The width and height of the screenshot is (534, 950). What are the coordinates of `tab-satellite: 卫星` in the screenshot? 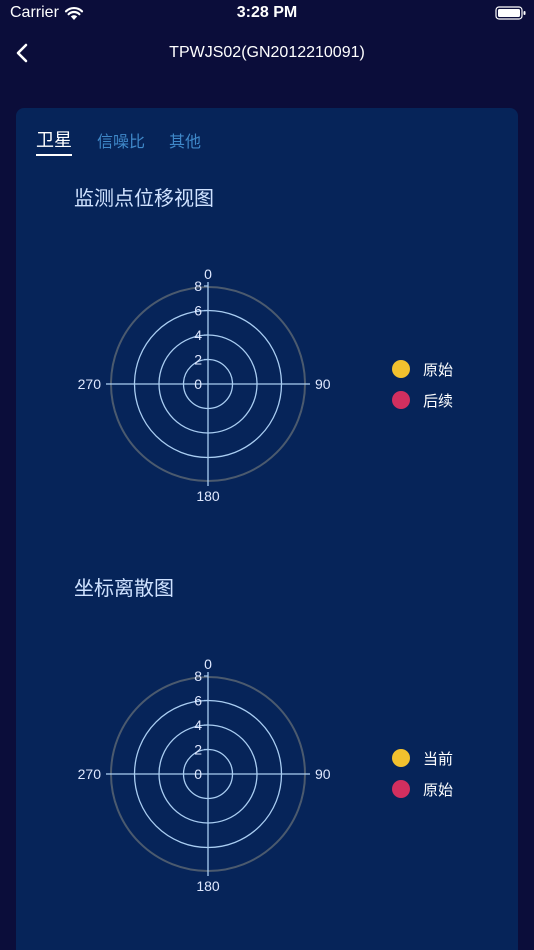 It's located at (54, 139).